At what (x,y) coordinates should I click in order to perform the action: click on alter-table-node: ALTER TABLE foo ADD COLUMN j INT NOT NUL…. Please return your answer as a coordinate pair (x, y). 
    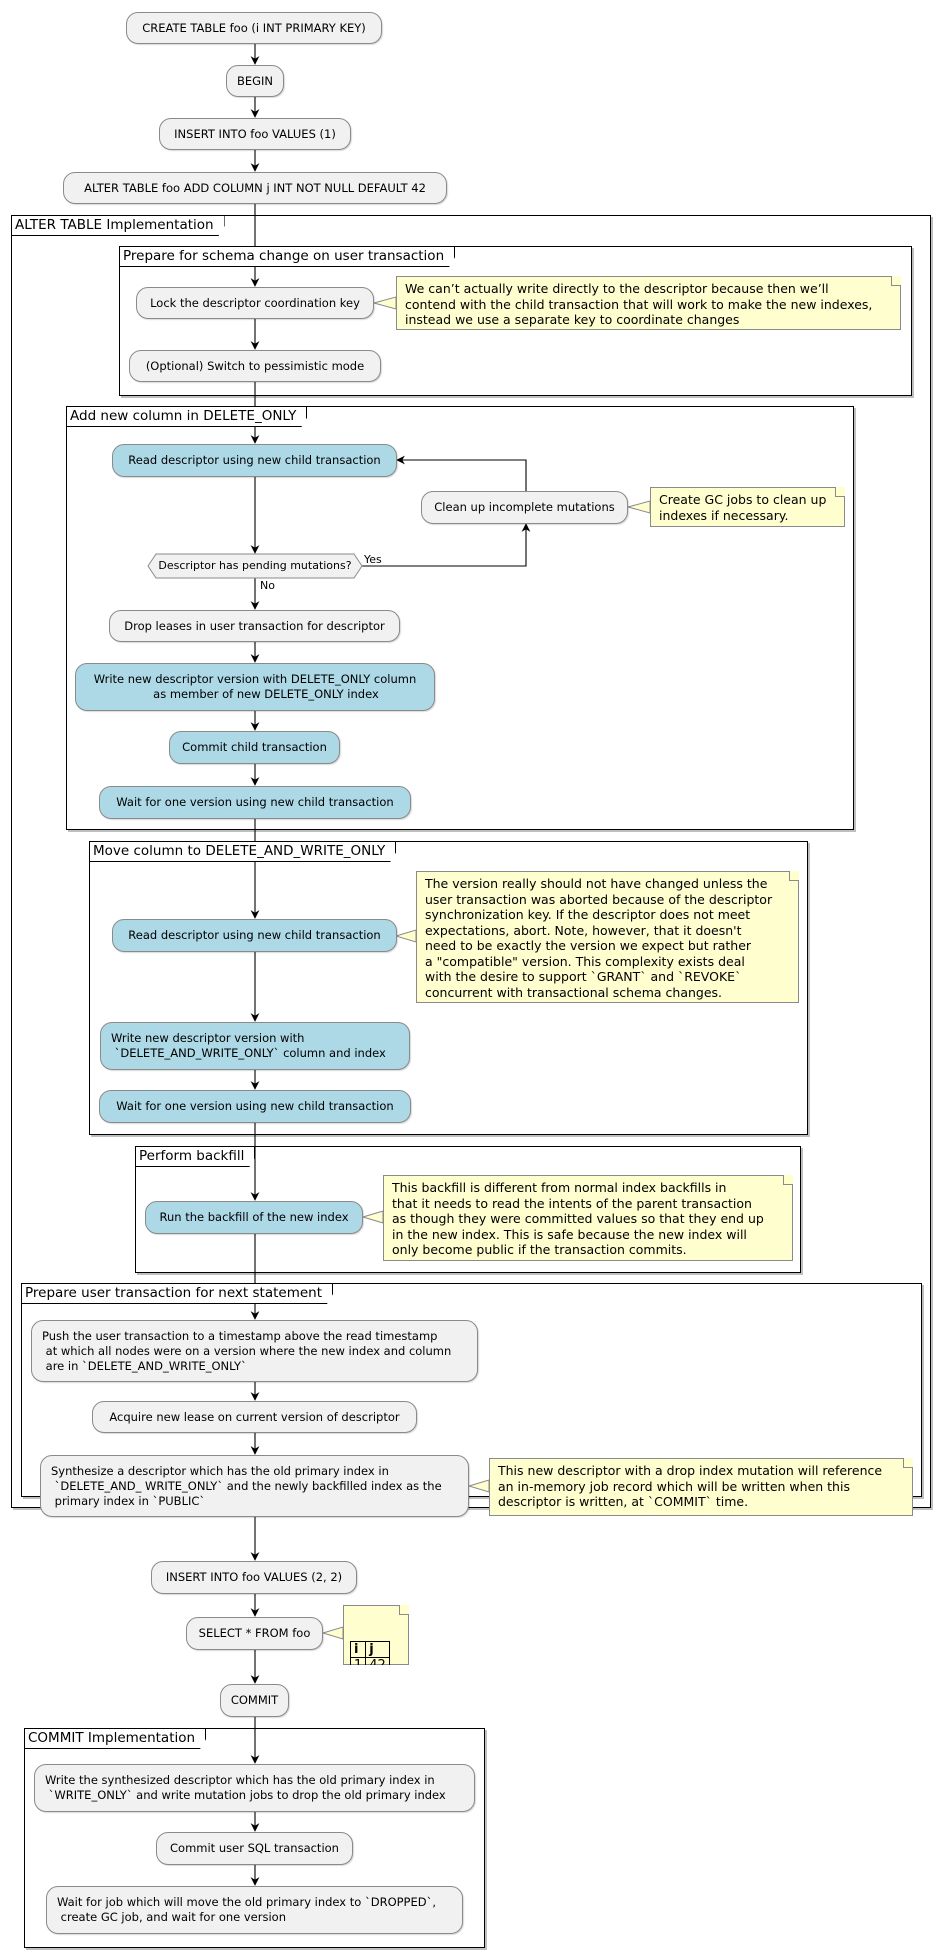
    Looking at the image, I should click on (255, 188).